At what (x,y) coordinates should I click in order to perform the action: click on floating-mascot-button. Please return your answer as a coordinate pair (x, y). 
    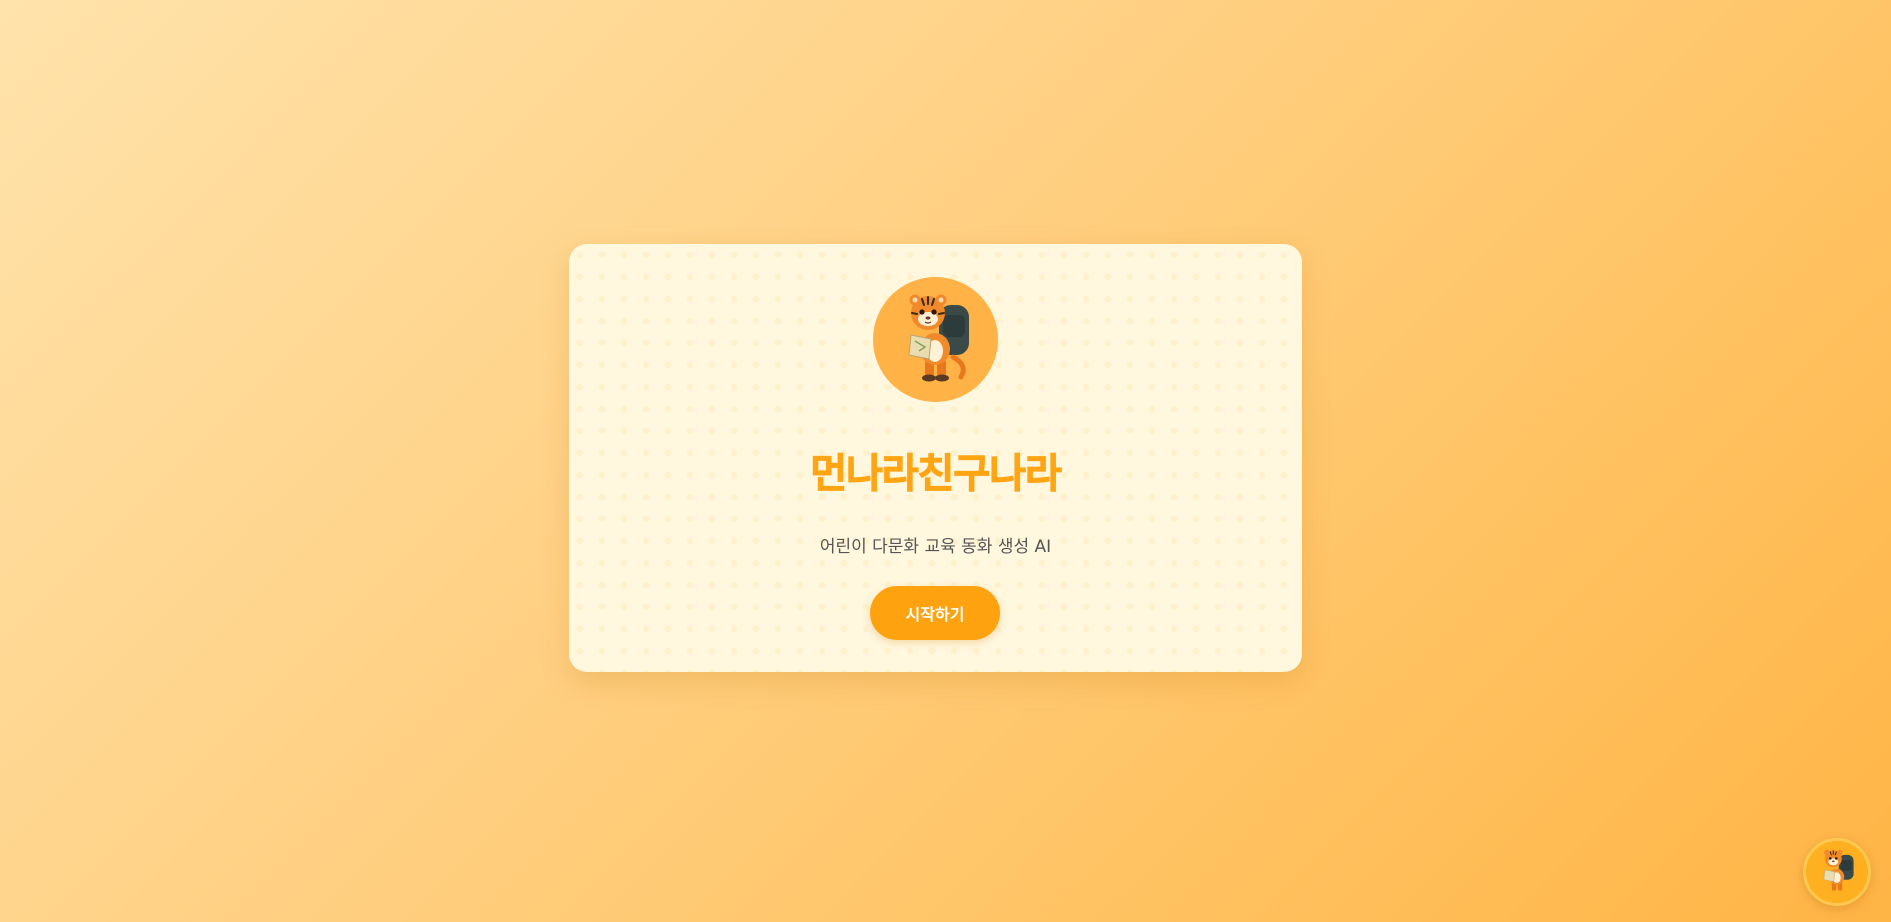
    Looking at the image, I should click on (1837, 872).